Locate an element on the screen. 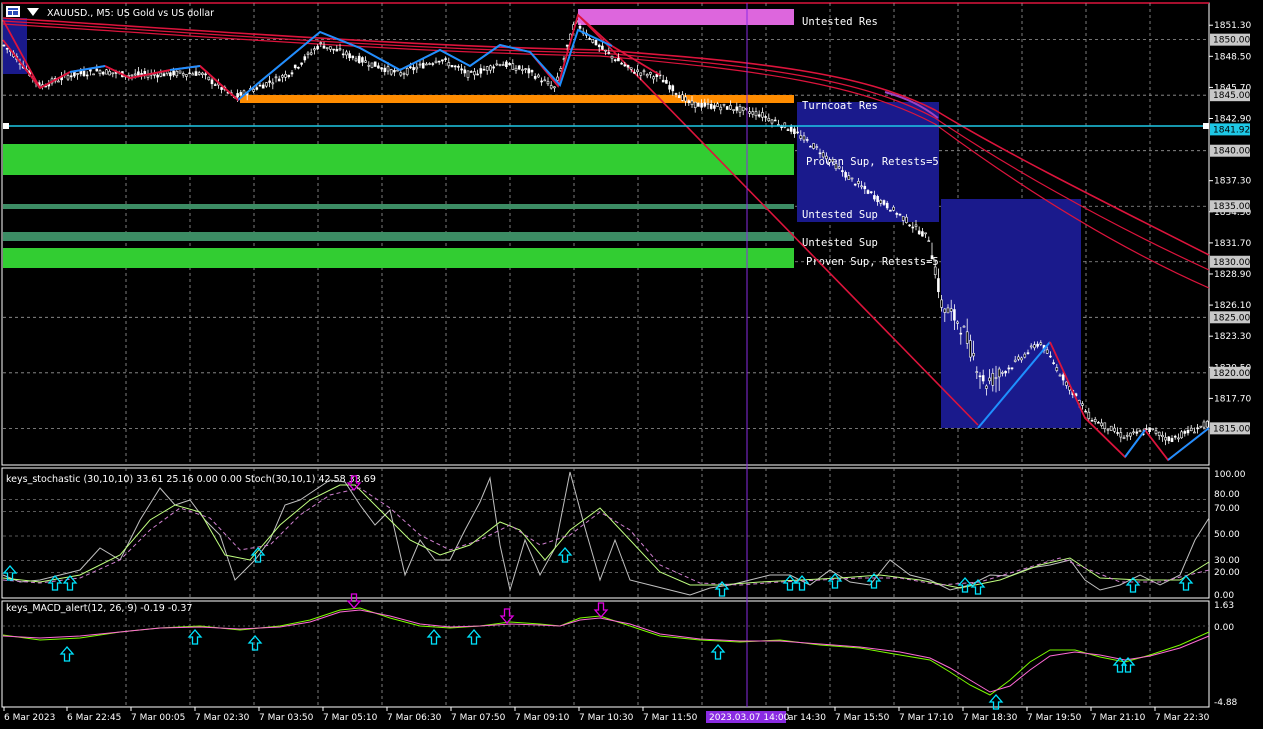 Image resolution: width=1263 pixels, height=729 pixels. time-axis-label: 7 Mar 06:30 is located at coordinates (414, 718).